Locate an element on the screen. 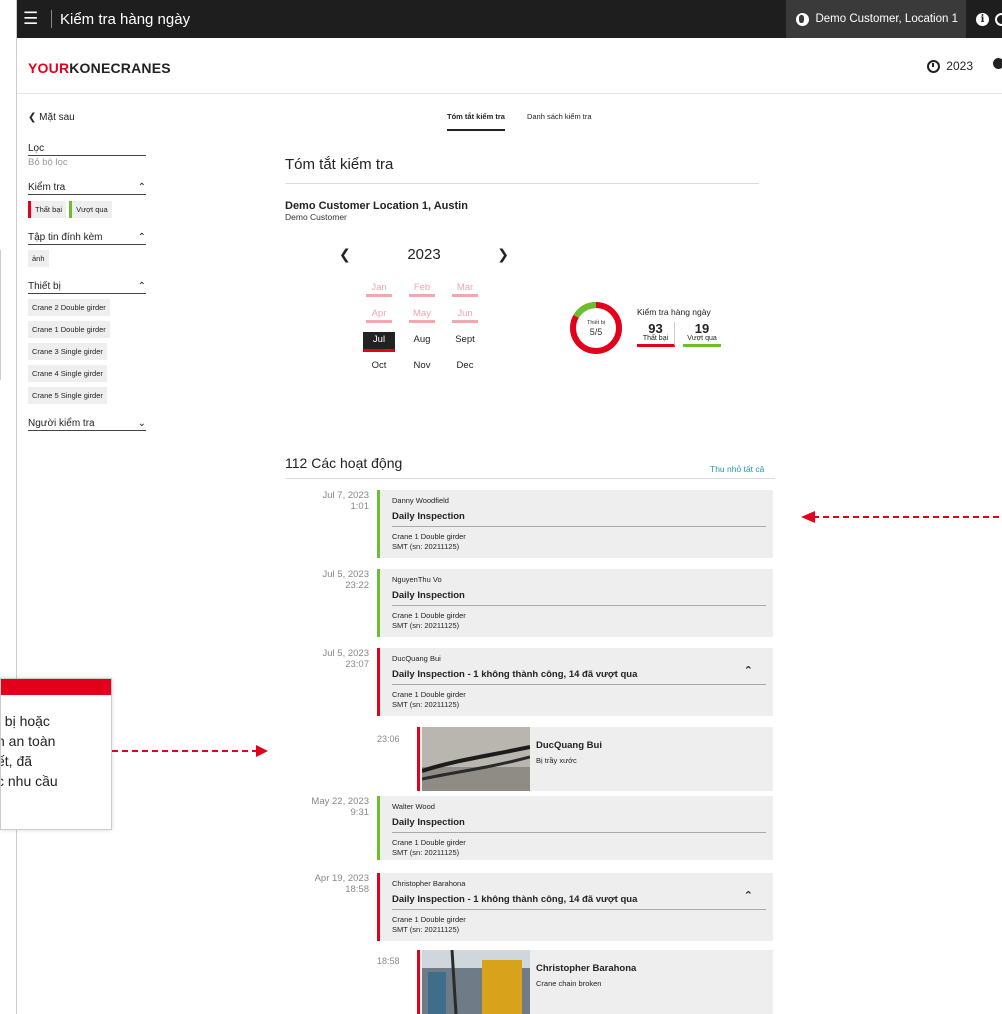 The image size is (1002, 1014). month-mar: Mar is located at coordinates (465, 288).